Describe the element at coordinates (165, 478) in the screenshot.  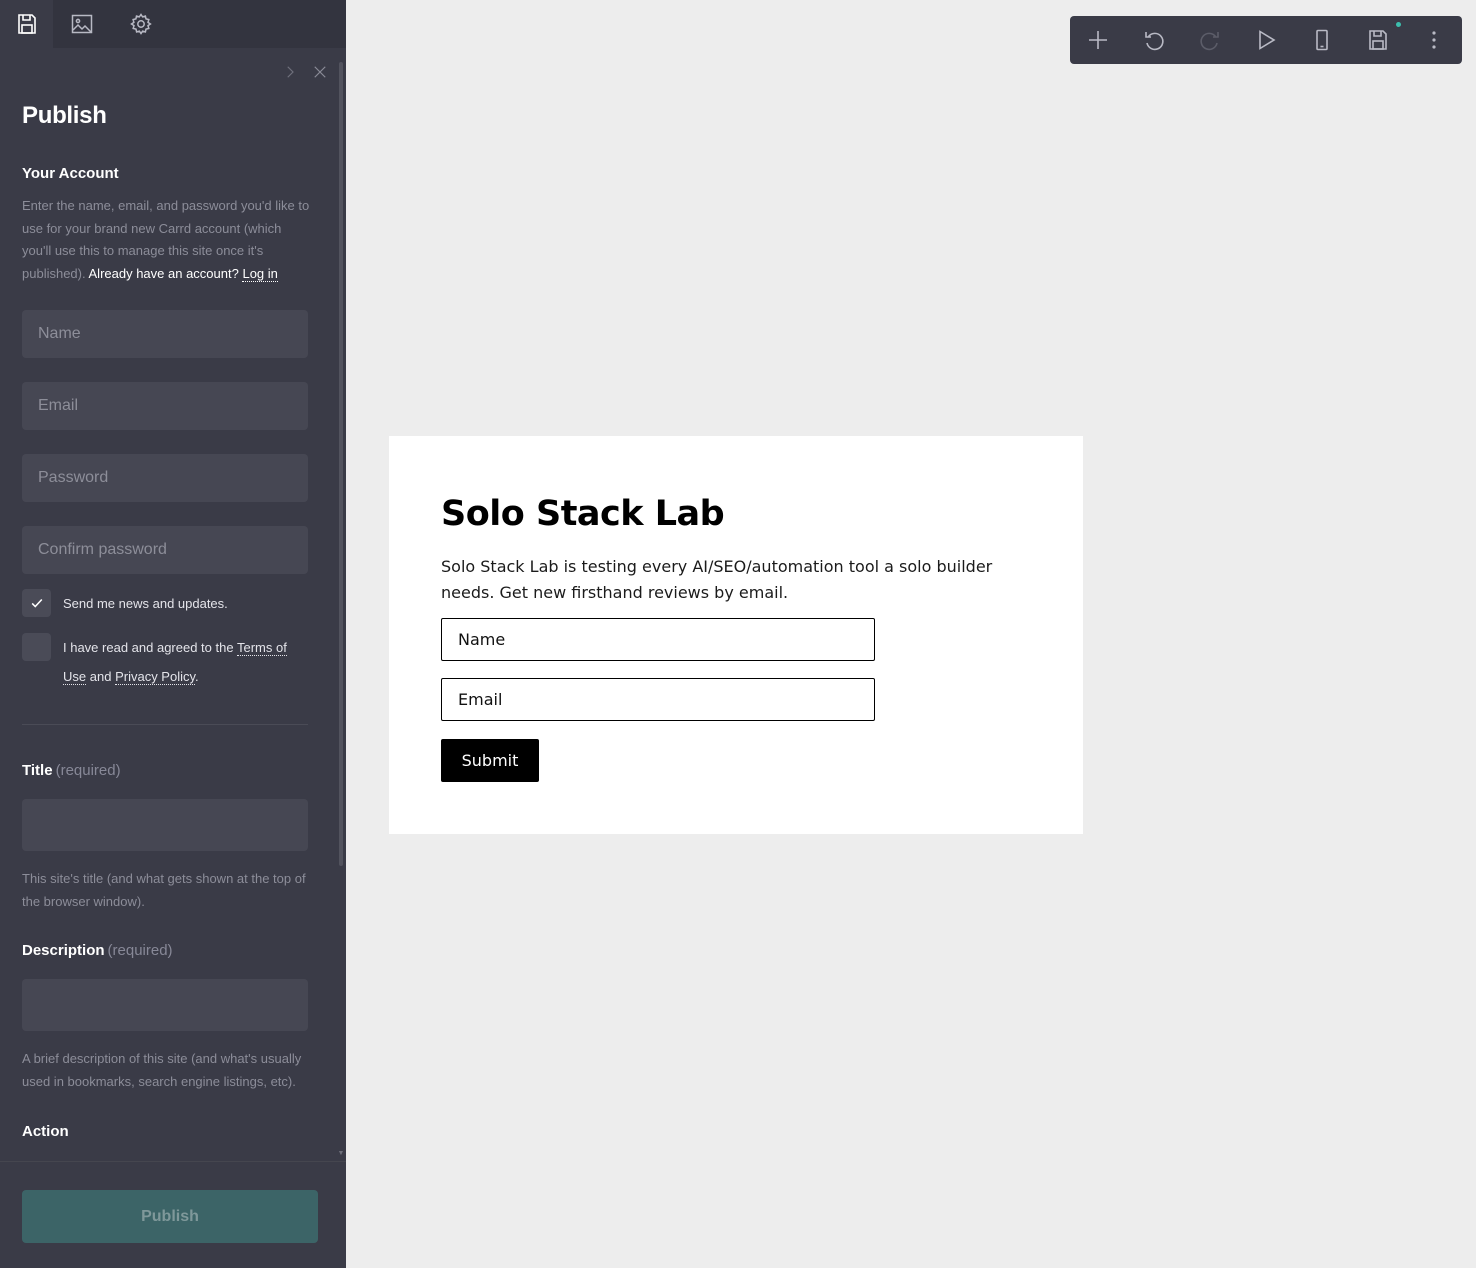
I see `account-password-input` at that location.